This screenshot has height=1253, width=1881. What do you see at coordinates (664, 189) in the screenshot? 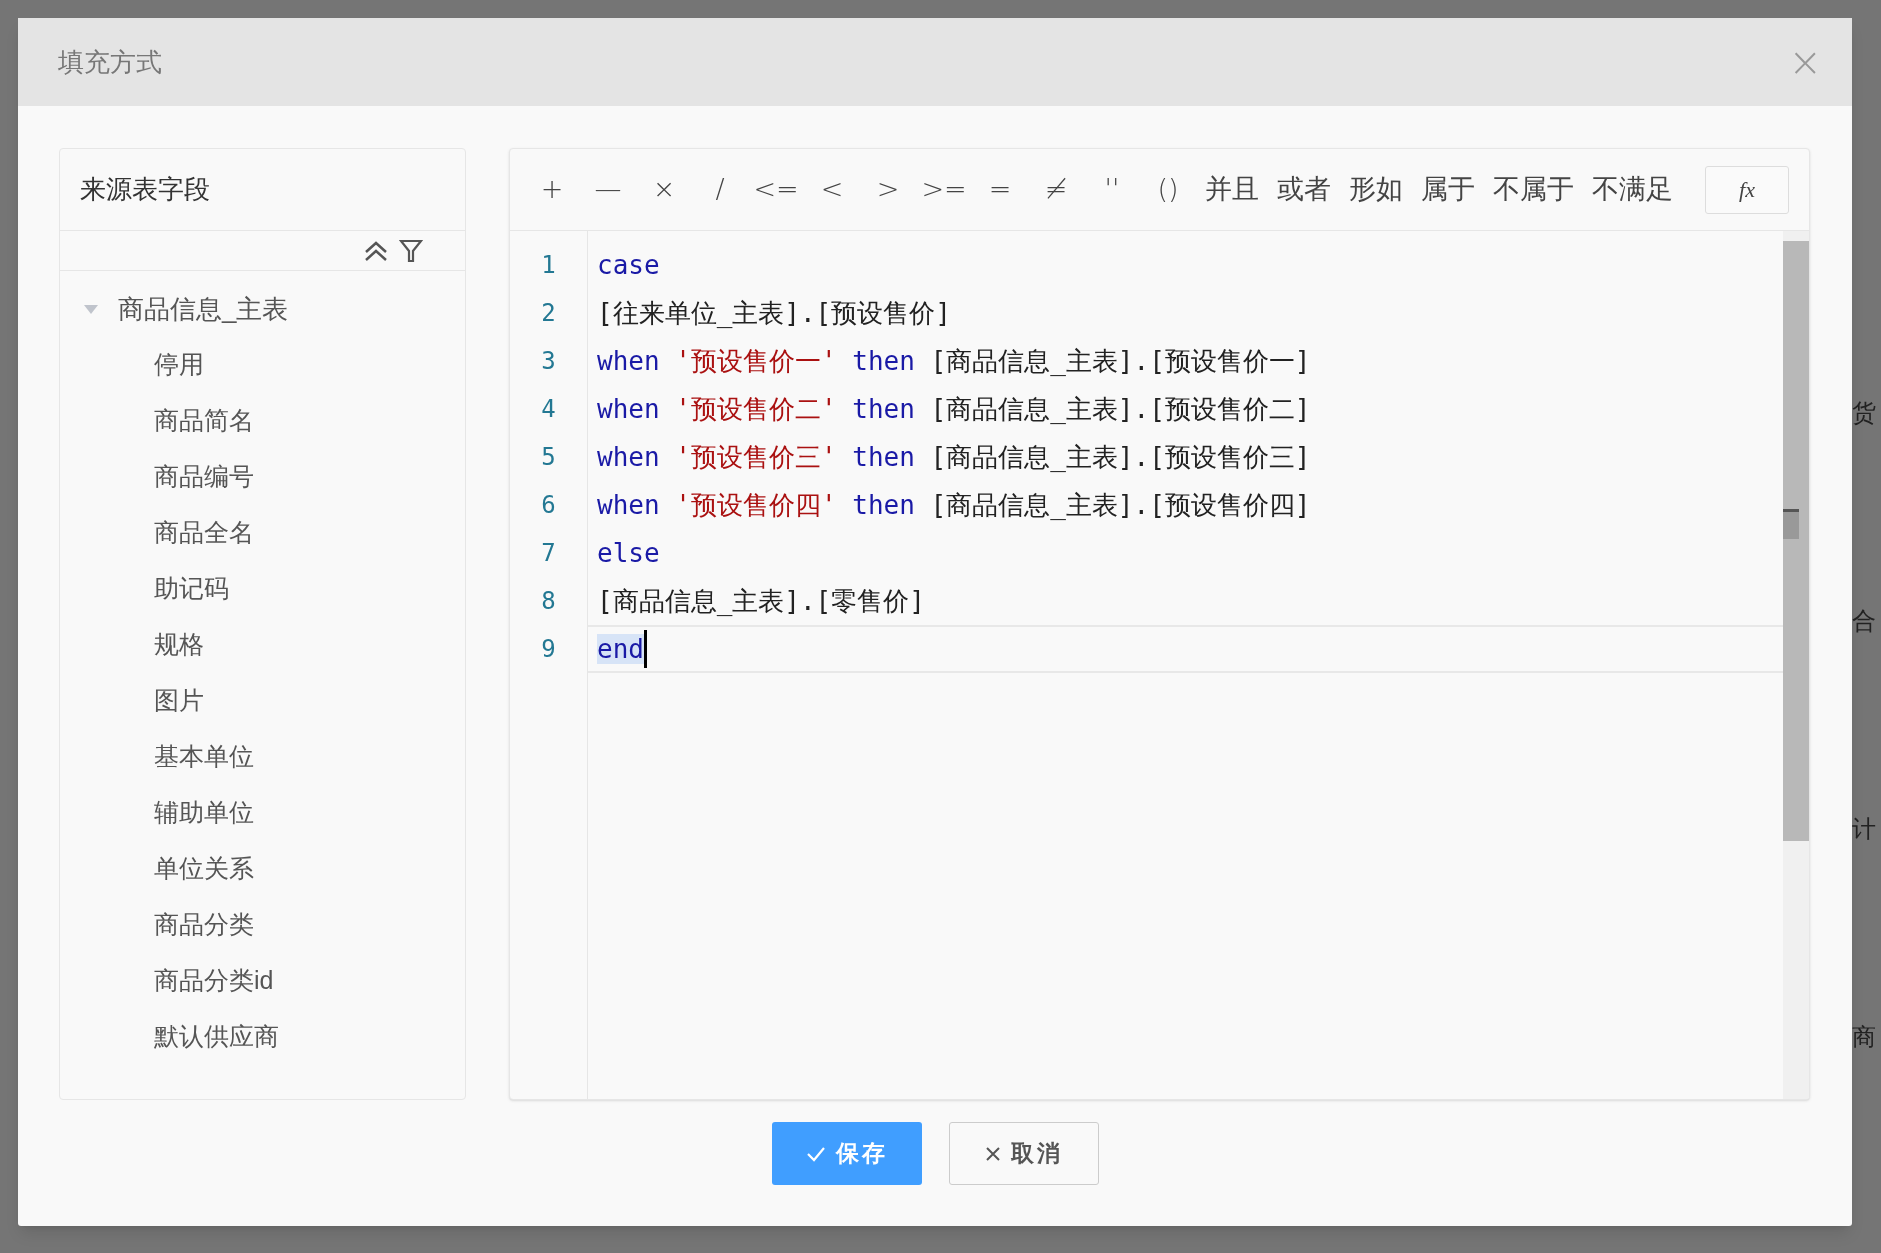
I see `operator-button: ×` at bounding box center [664, 189].